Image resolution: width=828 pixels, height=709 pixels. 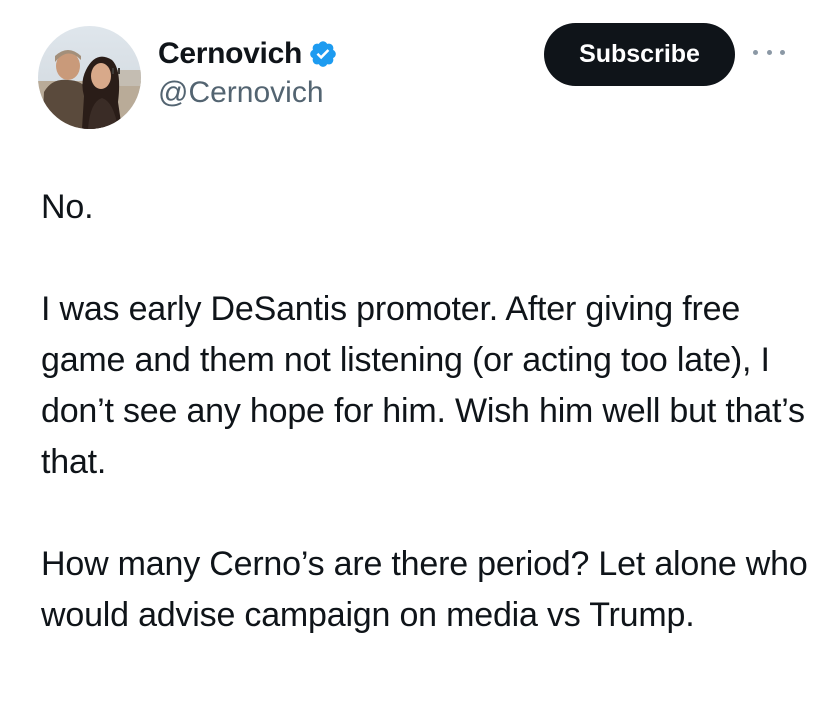 I want to click on author-name-row: Cernovich, so click(x=248, y=54).